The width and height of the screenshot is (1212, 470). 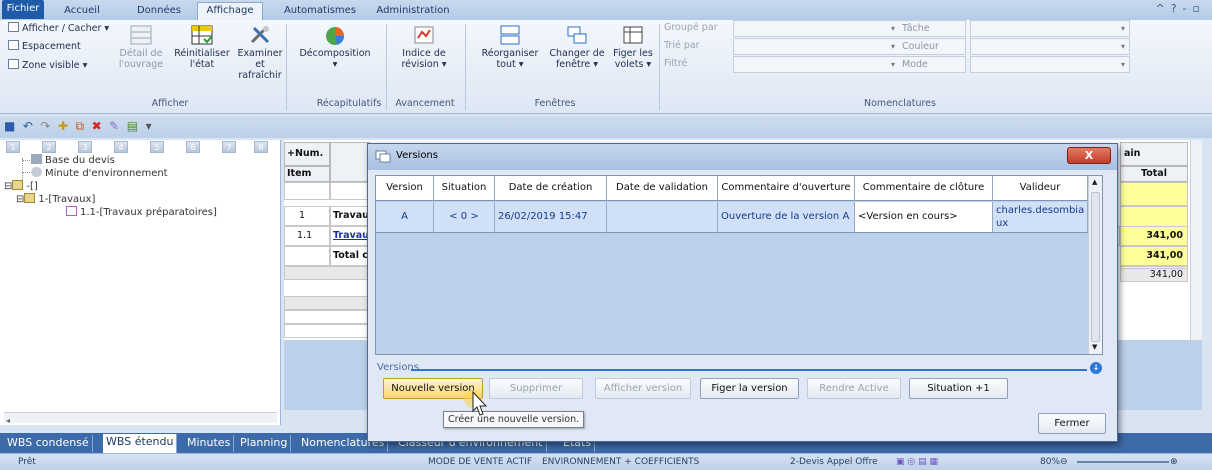 What do you see at coordinates (464, 188) in the screenshot?
I see `column-header-situation: Situation` at bounding box center [464, 188].